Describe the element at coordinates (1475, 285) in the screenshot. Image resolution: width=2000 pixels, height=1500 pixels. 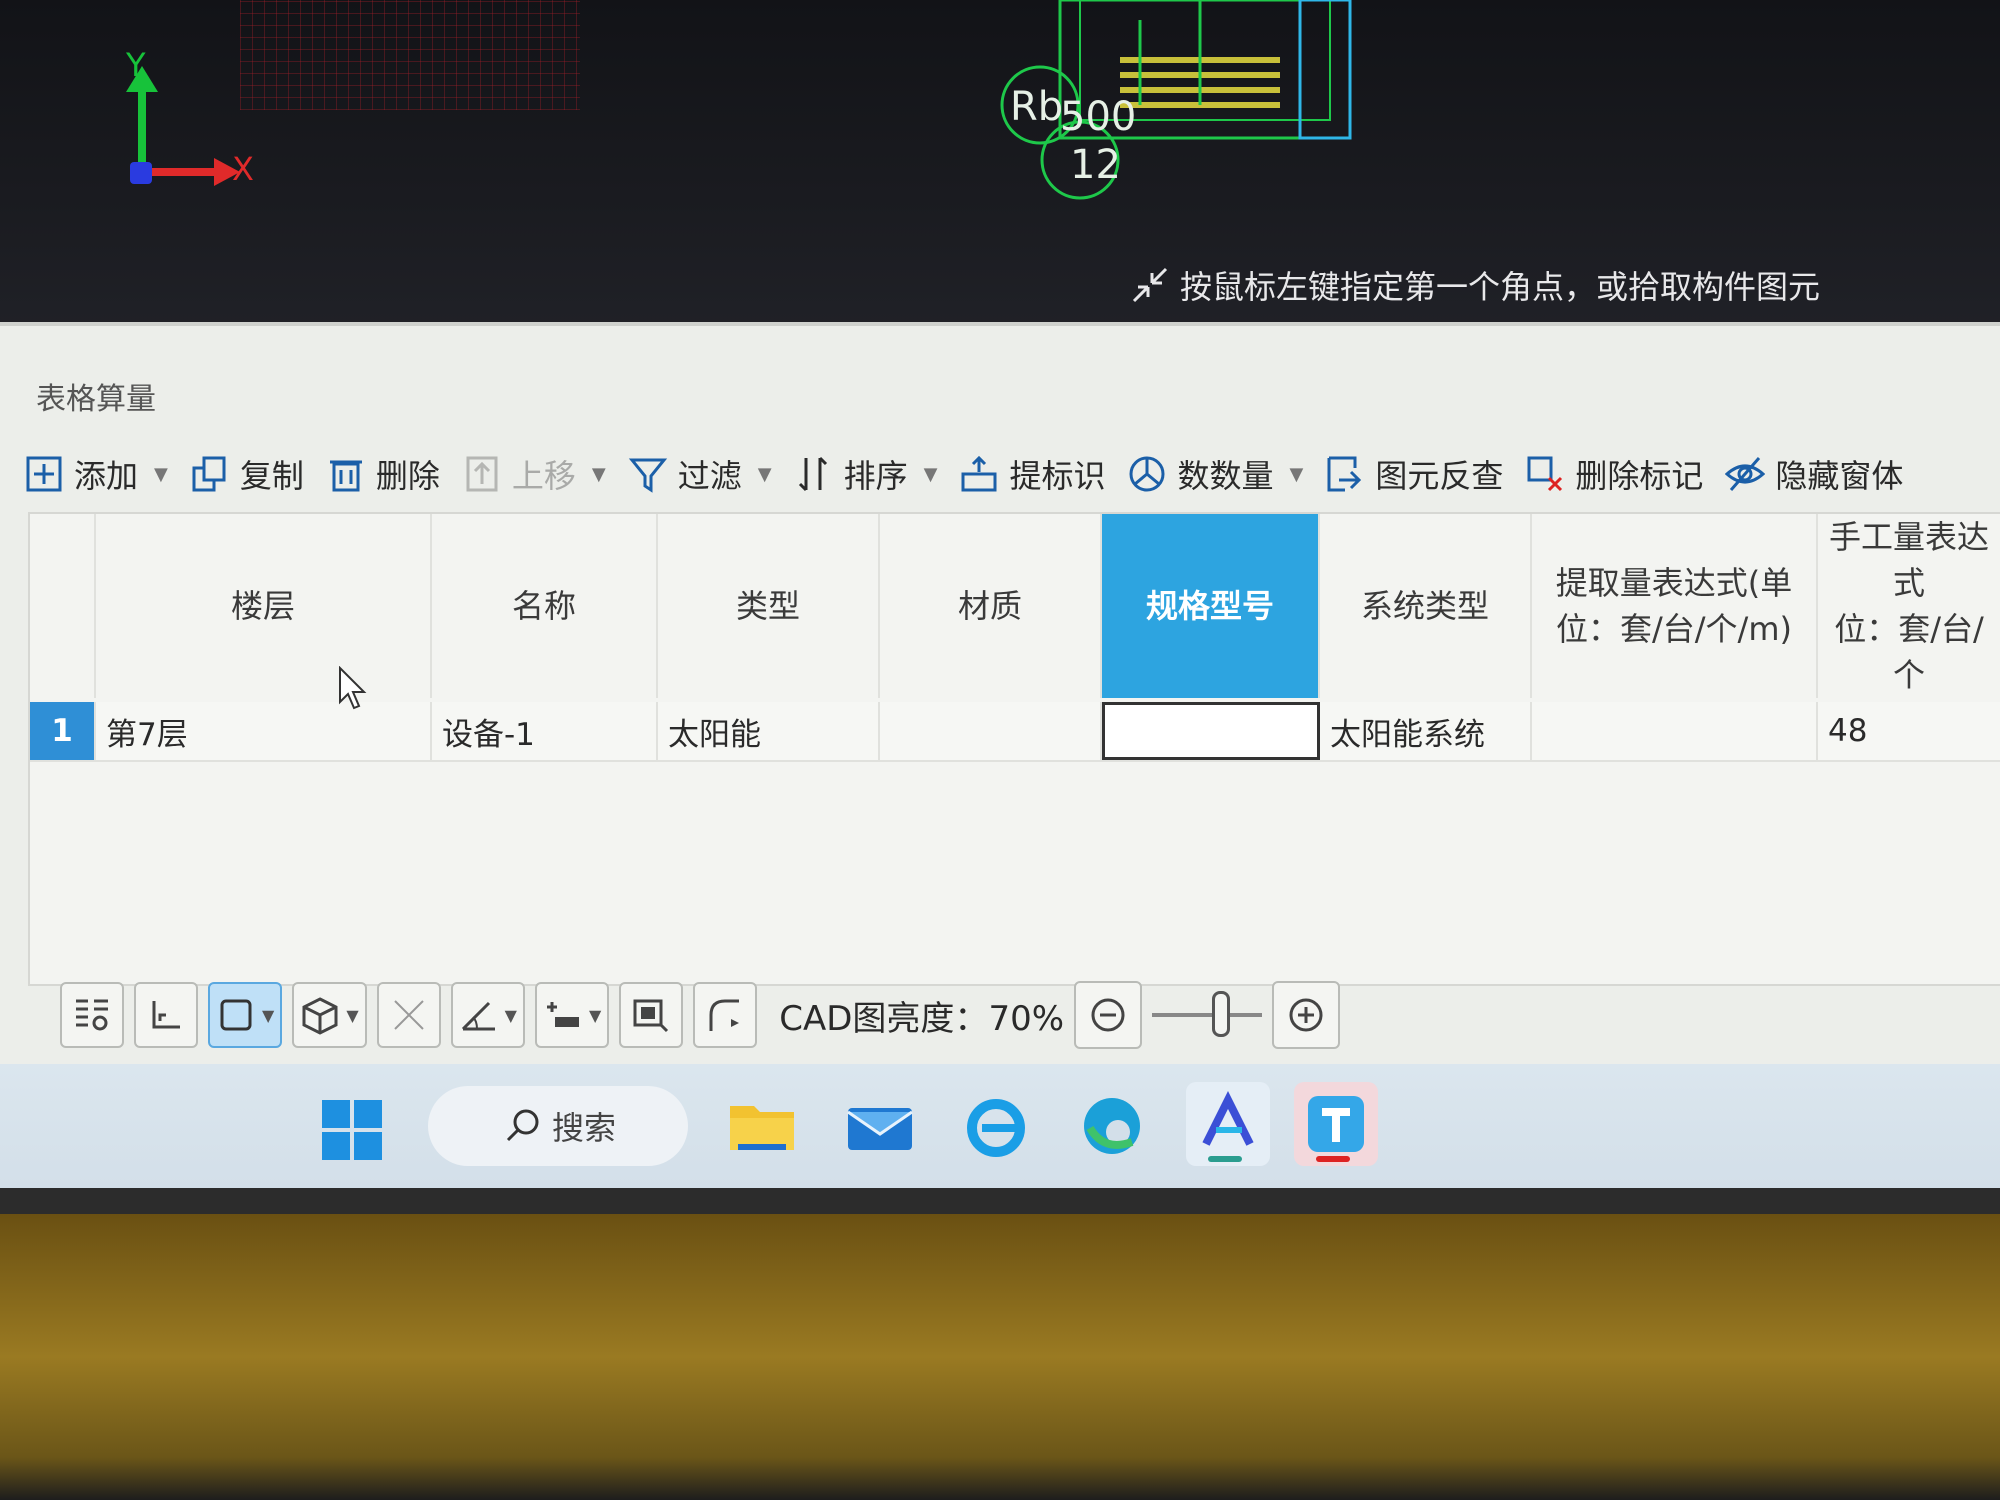
I see `cad-prompt: 按鼠标左键指定第一个角点，或拾取构件图元` at that location.